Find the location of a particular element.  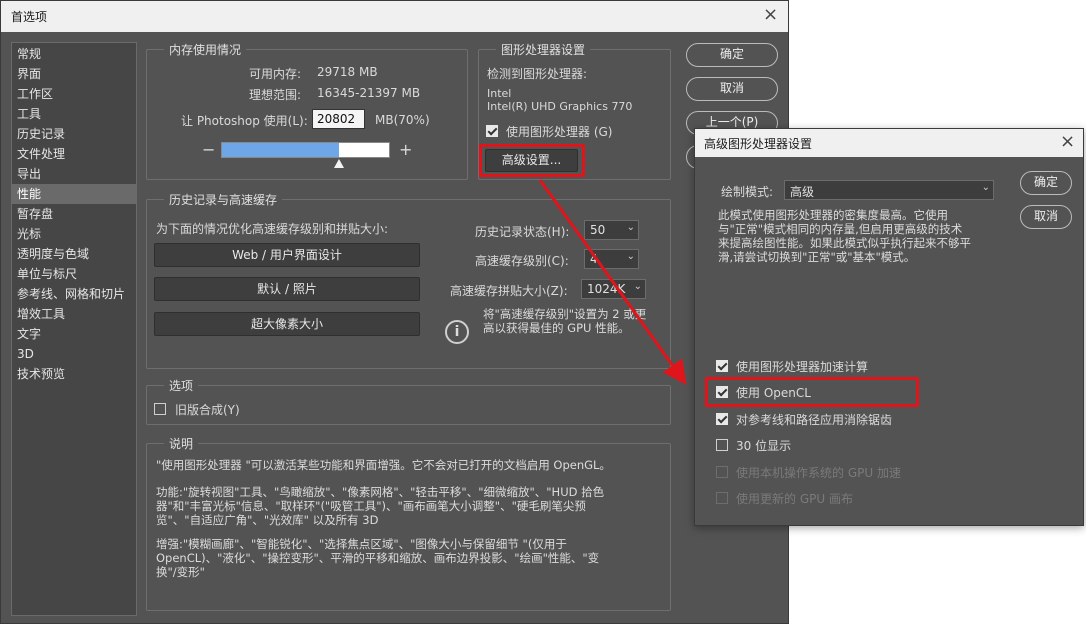

sidebar-item-transparency: 透明度与色域 is located at coordinates (74, 254).